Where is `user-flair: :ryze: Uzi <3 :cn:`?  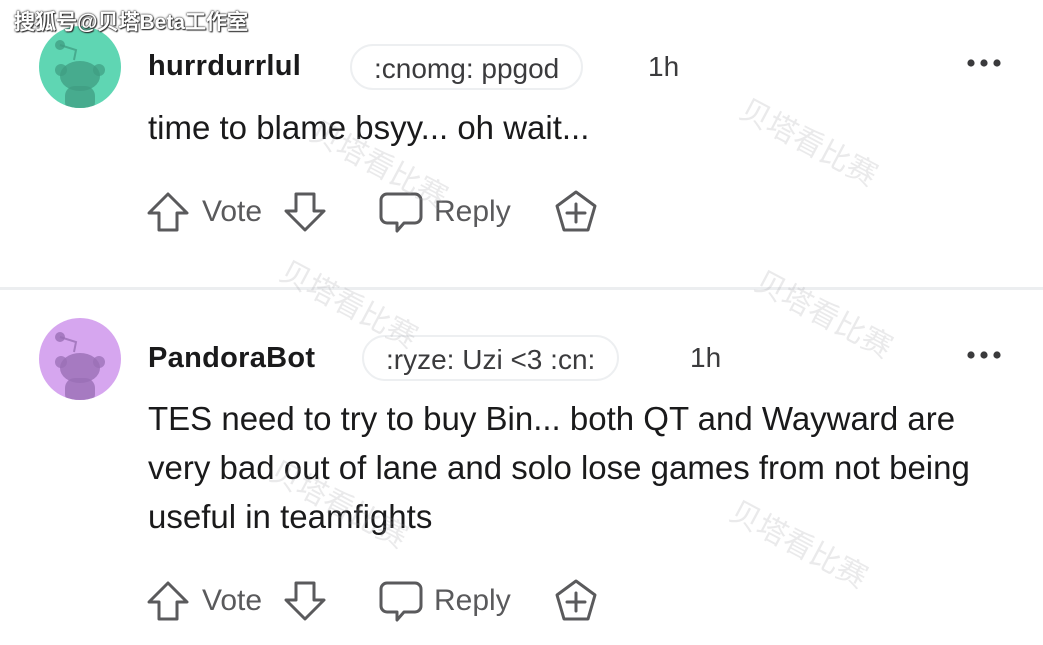
user-flair: :ryze: Uzi <3 :cn: is located at coordinates (491, 358).